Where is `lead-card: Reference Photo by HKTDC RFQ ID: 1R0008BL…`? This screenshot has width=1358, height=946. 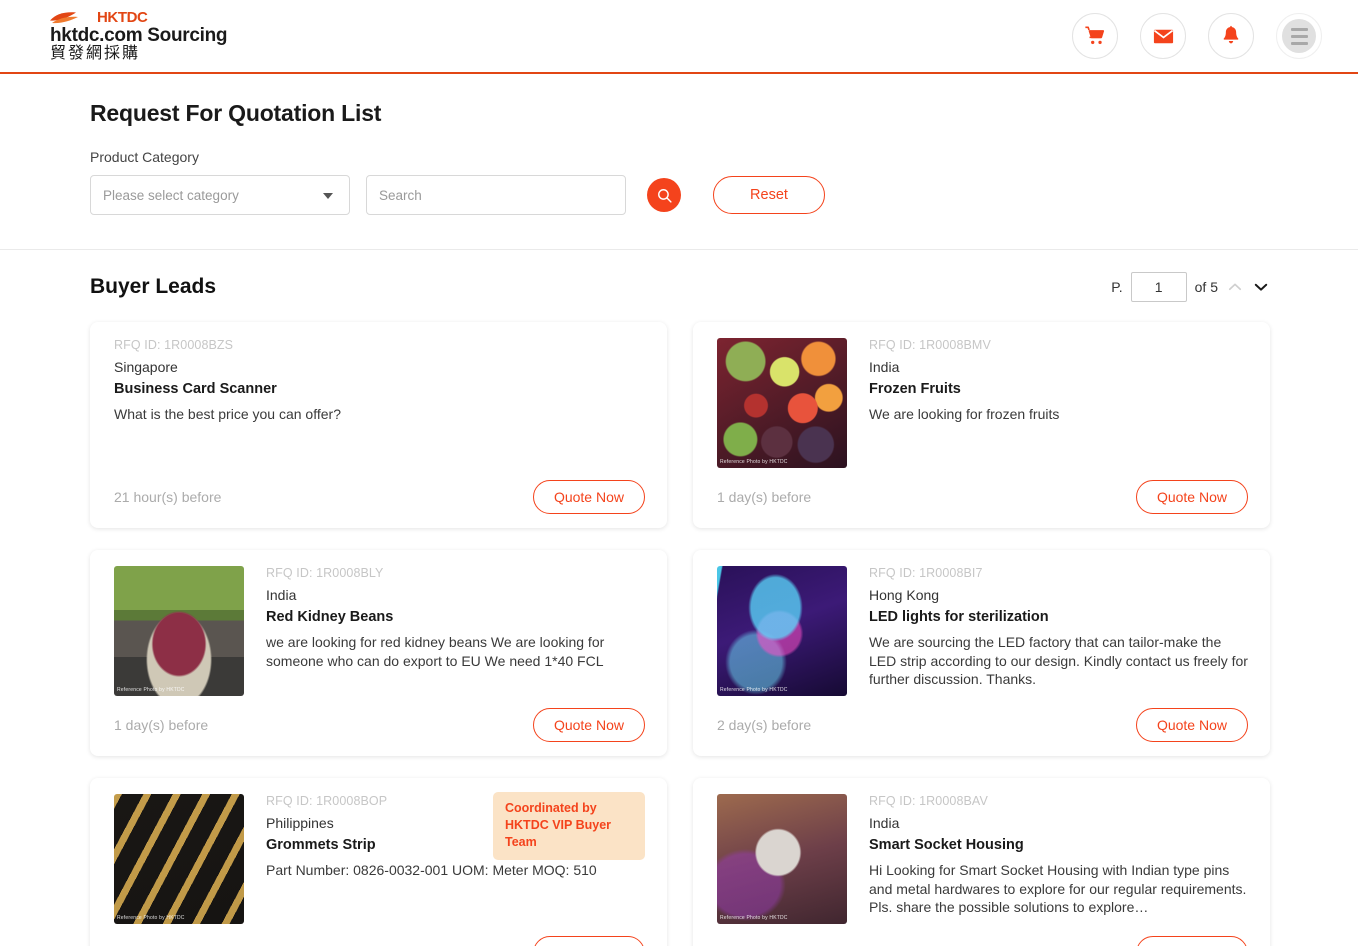
lead-card: Reference Photo by HKTDC RFQ ID: 1R0008BL… is located at coordinates (378, 653).